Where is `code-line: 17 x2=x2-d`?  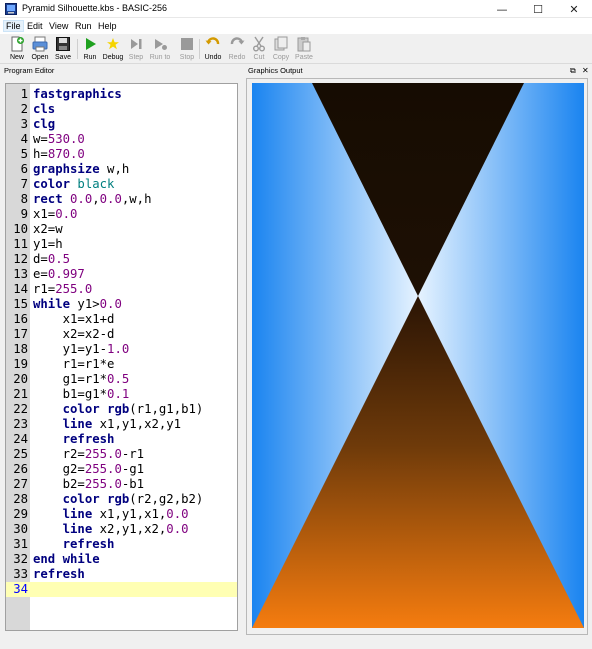 code-line: 17 x2=x2-d is located at coordinates (121, 334).